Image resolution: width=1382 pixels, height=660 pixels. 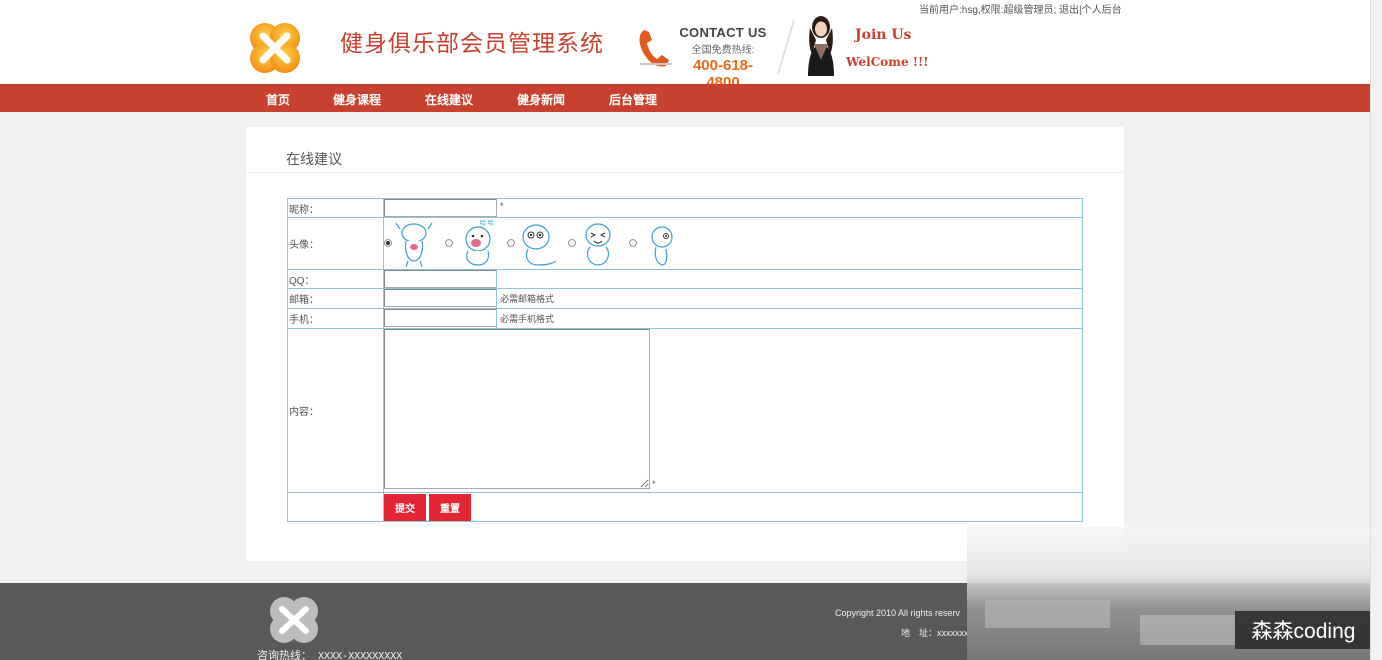 I want to click on phone-icon, so click(x=655, y=48).